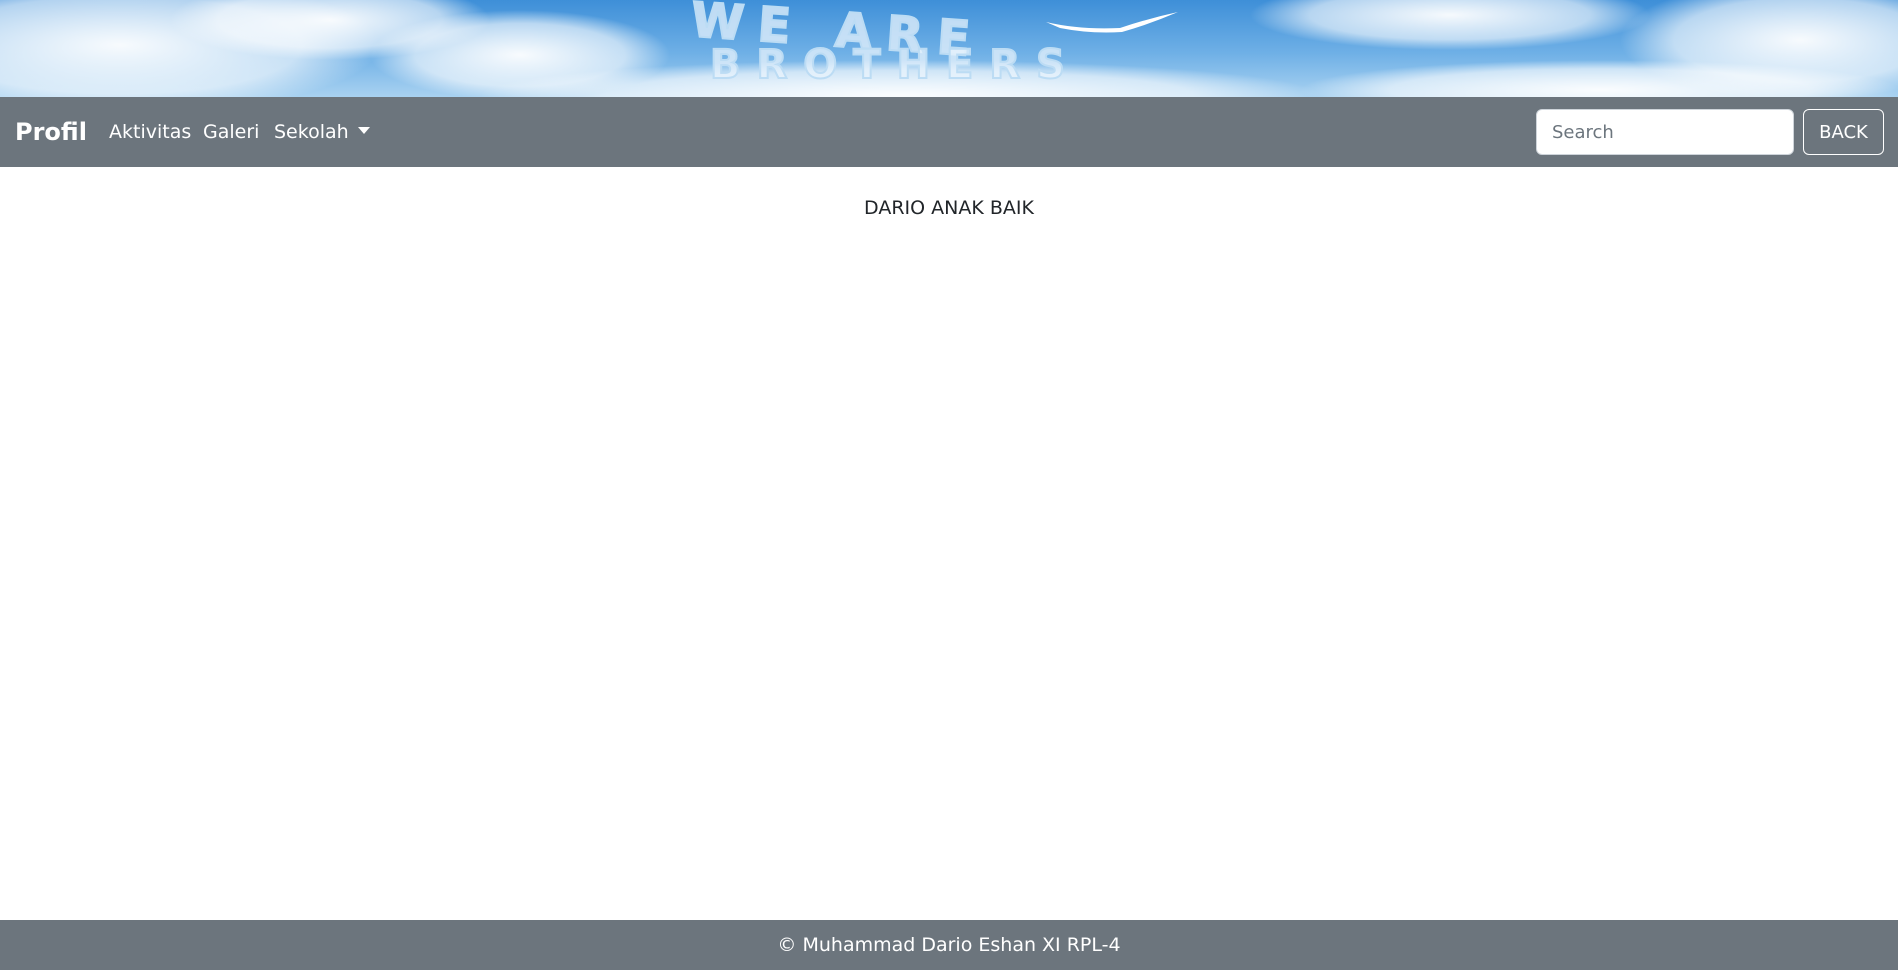  I want to click on bird-icon, so click(1112, 22).